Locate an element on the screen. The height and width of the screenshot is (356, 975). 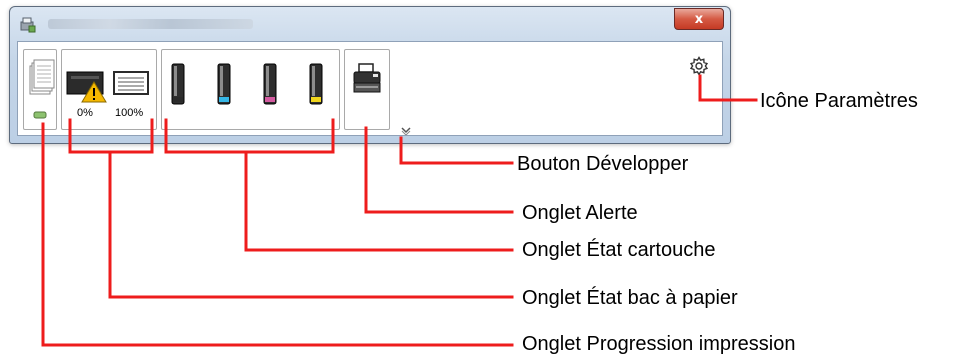
callout-label-toner: Onglet État cartouche is located at coordinates (619, 250).